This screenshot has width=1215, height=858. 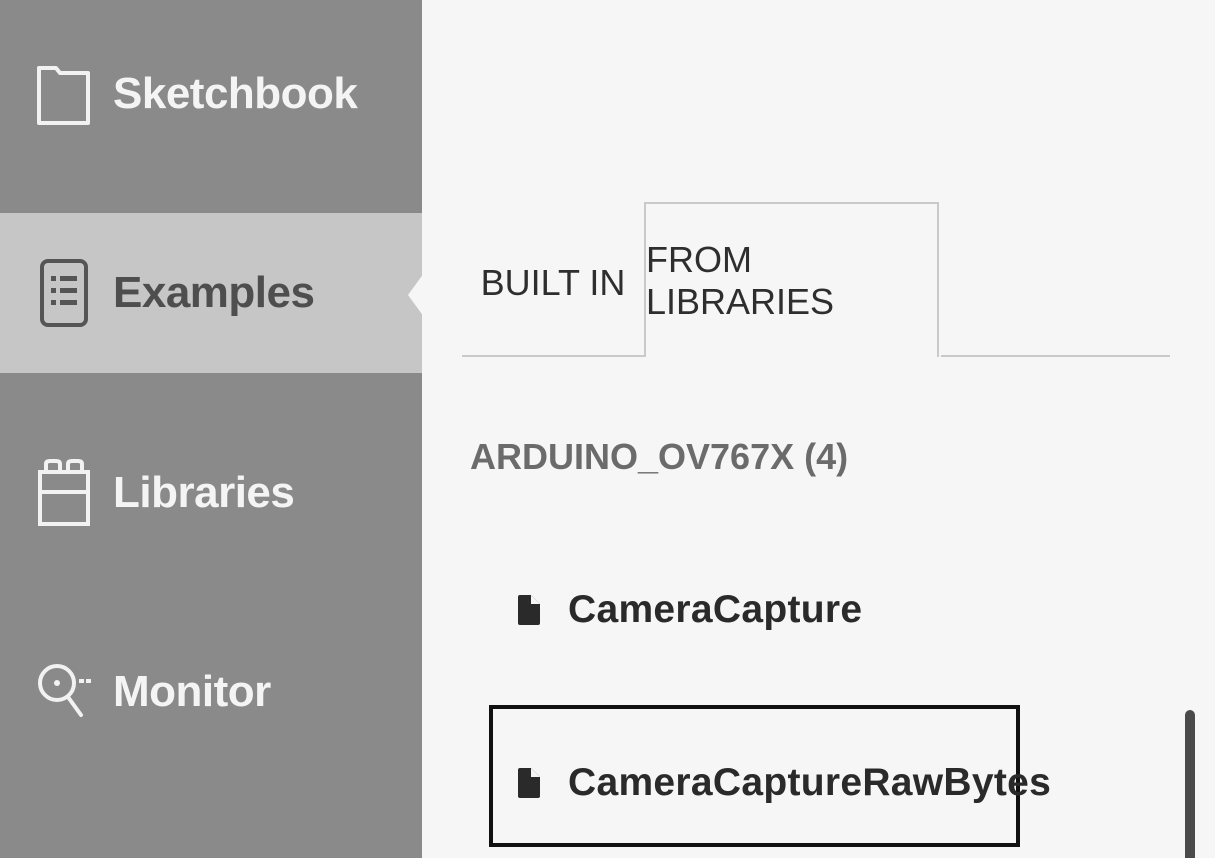 What do you see at coordinates (64, 94) in the screenshot?
I see `folder-icon` at bounding box center [64, 94].